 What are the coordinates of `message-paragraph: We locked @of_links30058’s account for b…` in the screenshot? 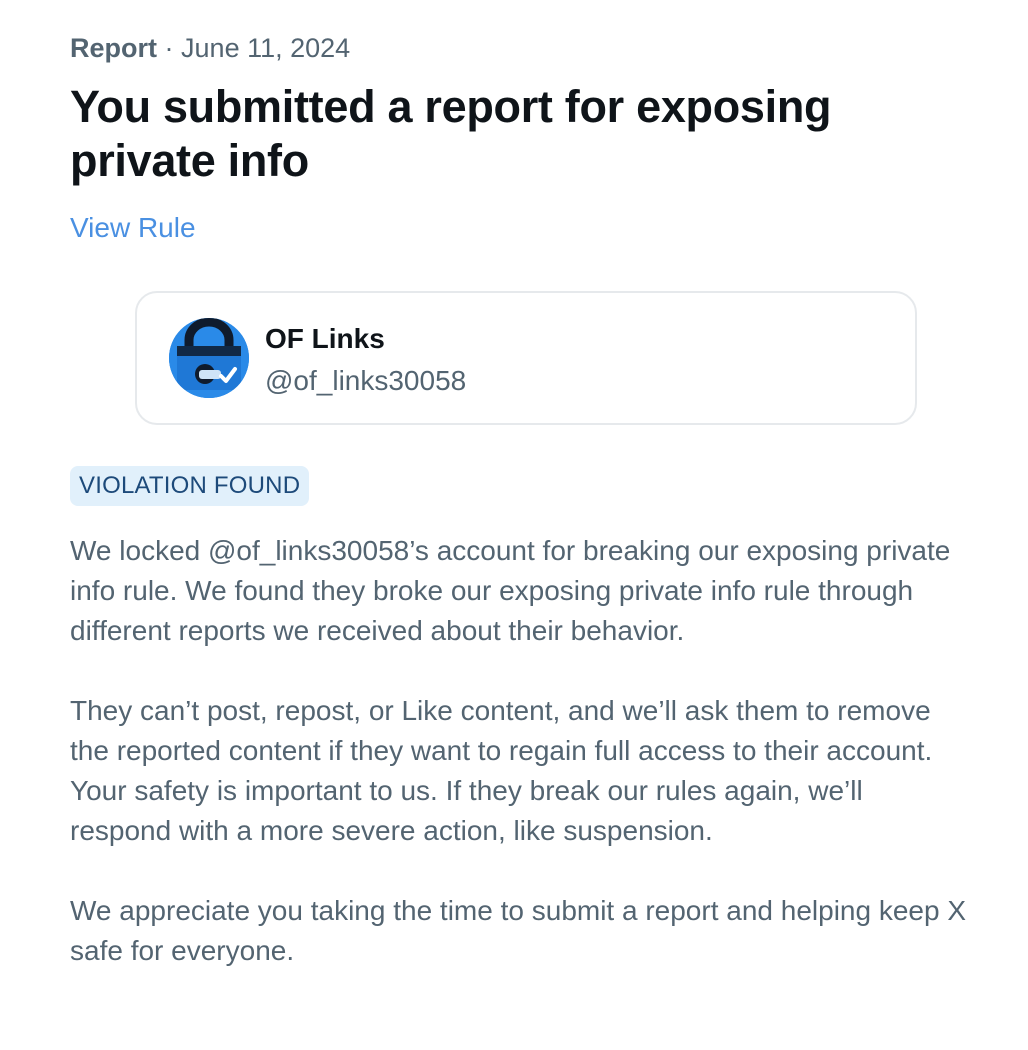 It's located at (510, 590).